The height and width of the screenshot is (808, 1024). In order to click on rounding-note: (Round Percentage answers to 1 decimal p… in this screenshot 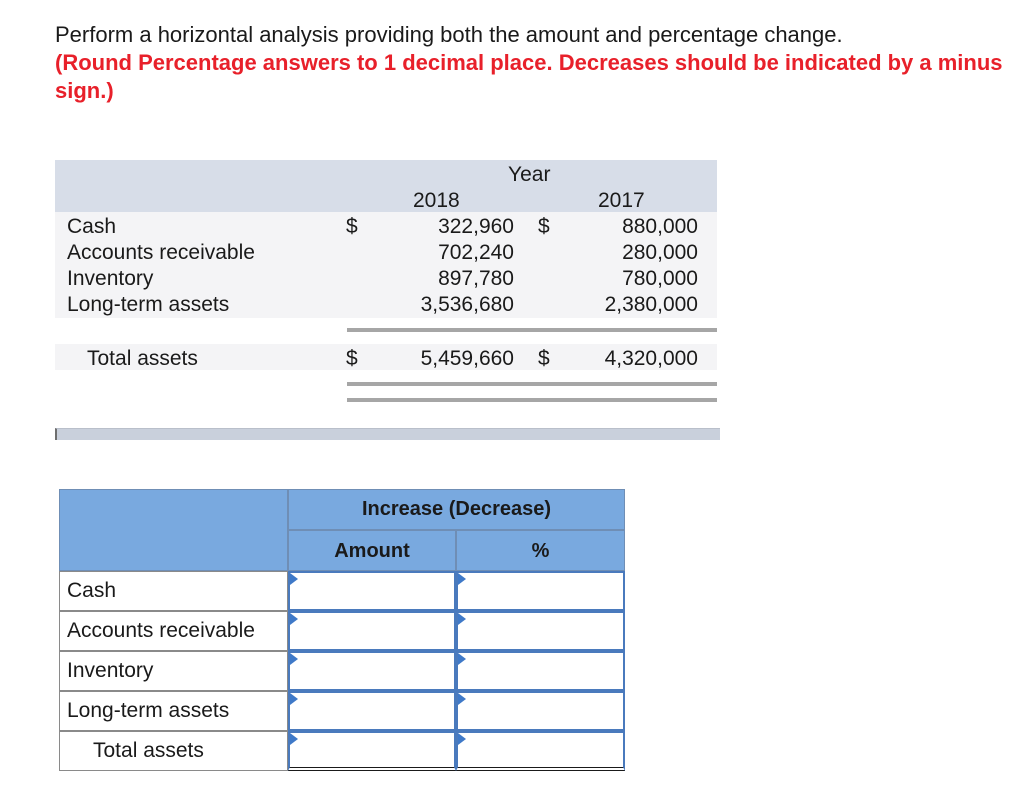, I will do `click(529, 76)`.